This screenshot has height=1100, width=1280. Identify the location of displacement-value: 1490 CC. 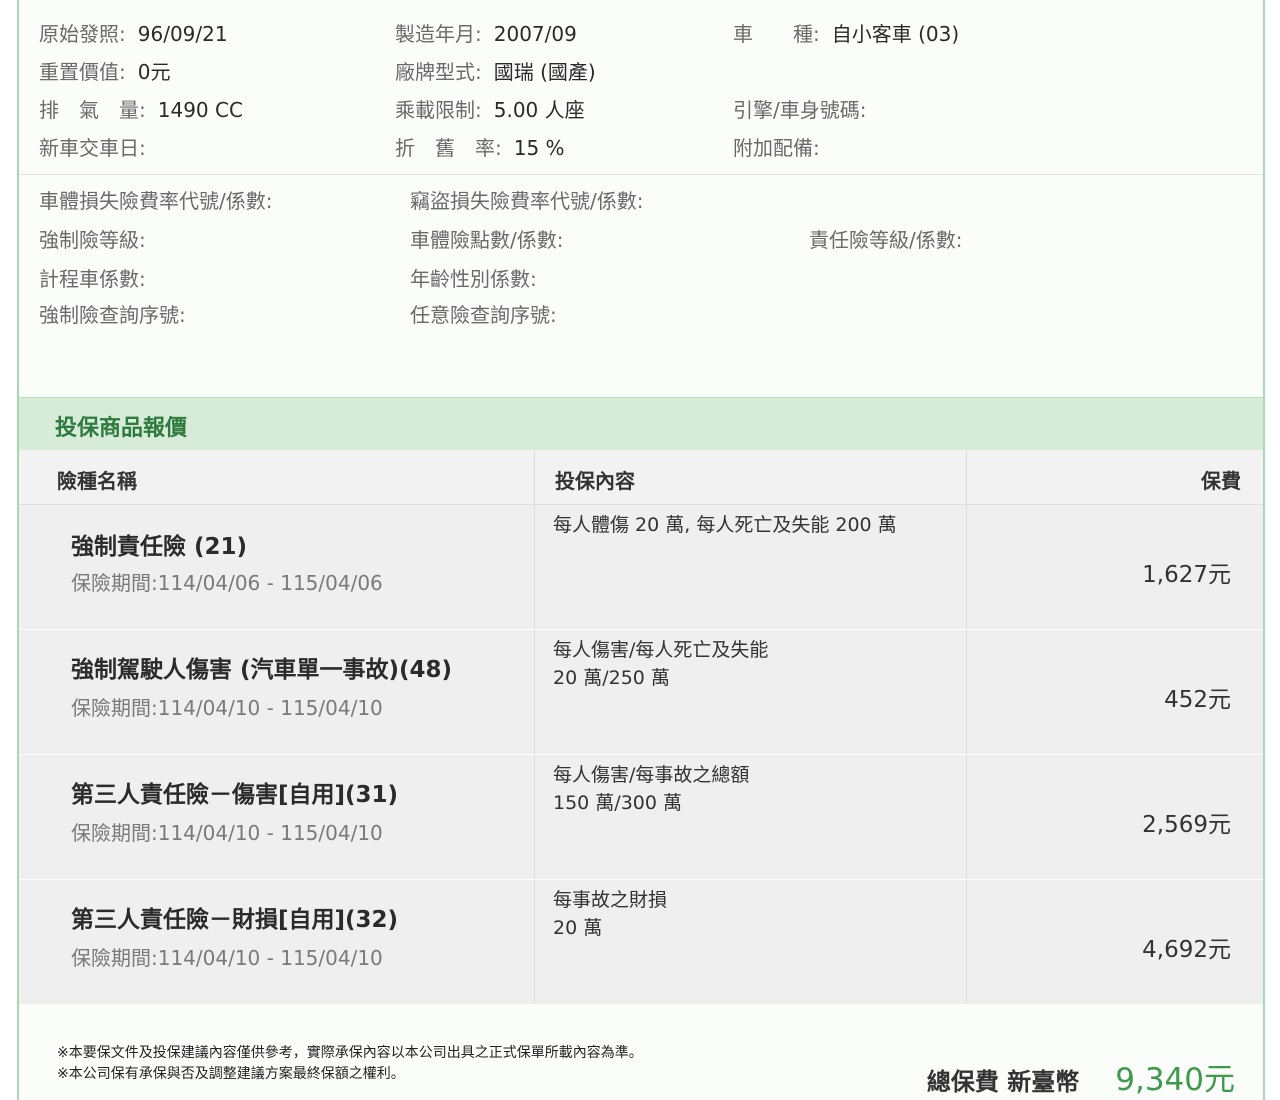
(200, 110).